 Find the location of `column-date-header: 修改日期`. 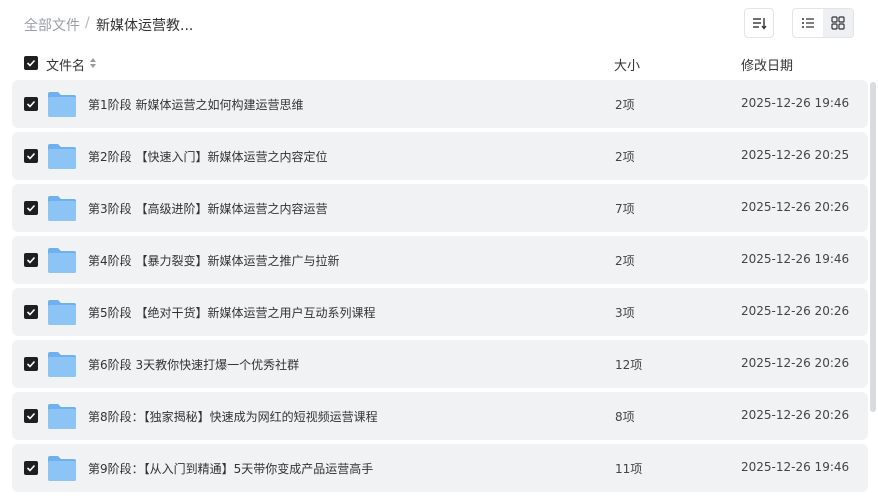

column-date-header: 修改日期 is located at coordinates (767, 64).